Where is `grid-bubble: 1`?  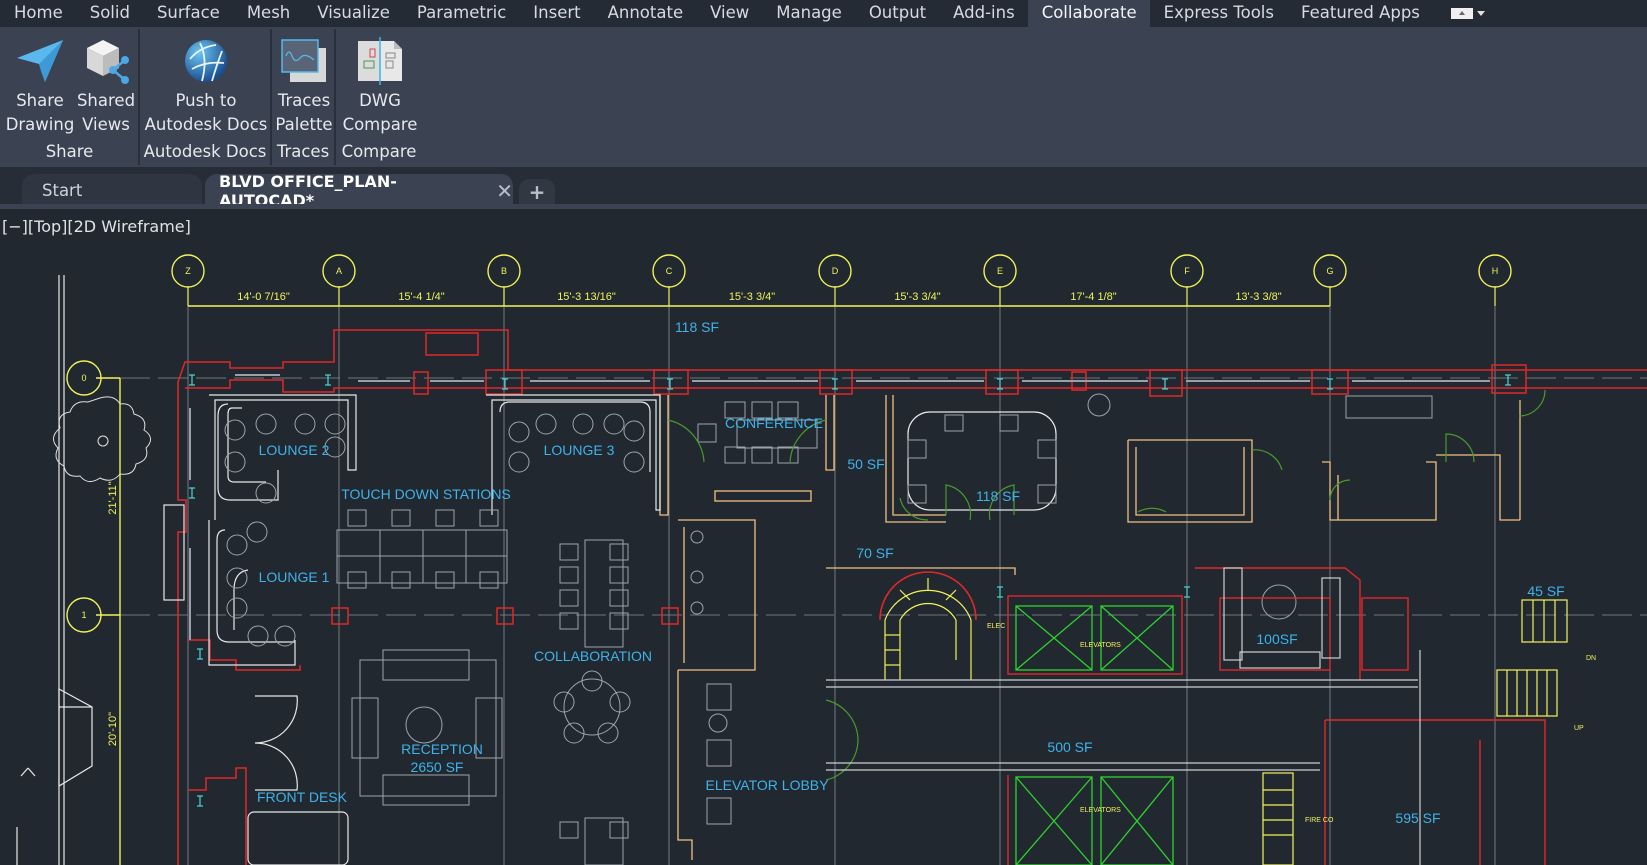 grid-bubble: 1 is located at coordinates (84, 615).